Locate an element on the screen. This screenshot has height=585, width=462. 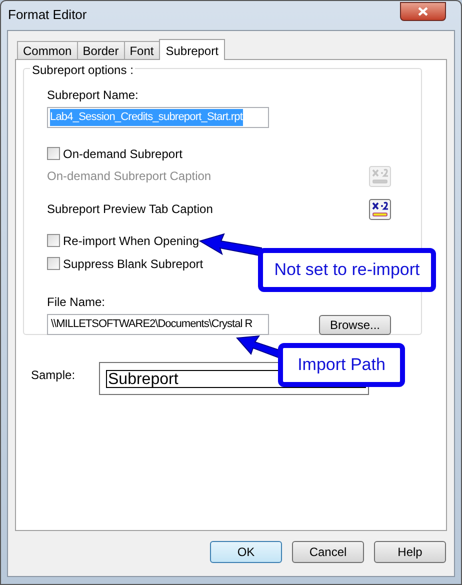
close-icon is located at coordinates (423, 11).